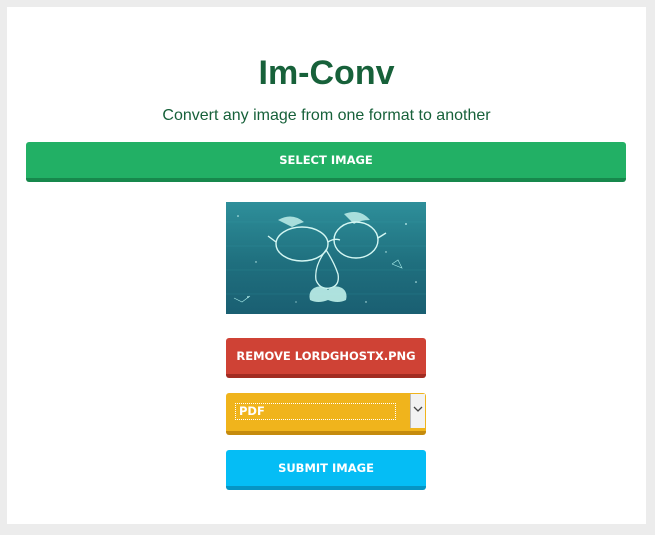  What do you see at coordinates (326, 162) in the screenshot?
I see `select-image-button: SELECT IMAGE` at bounding box center [326, 162].